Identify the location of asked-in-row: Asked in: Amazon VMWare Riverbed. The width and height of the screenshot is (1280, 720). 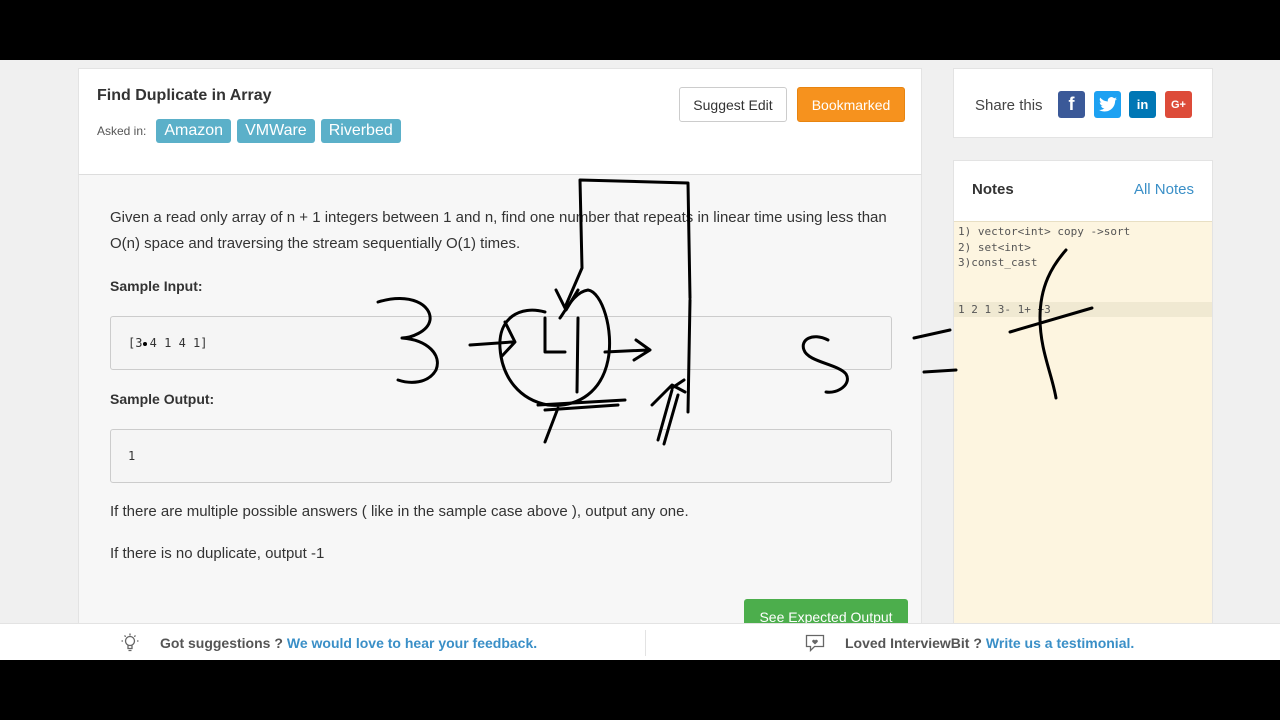
(249, 131).